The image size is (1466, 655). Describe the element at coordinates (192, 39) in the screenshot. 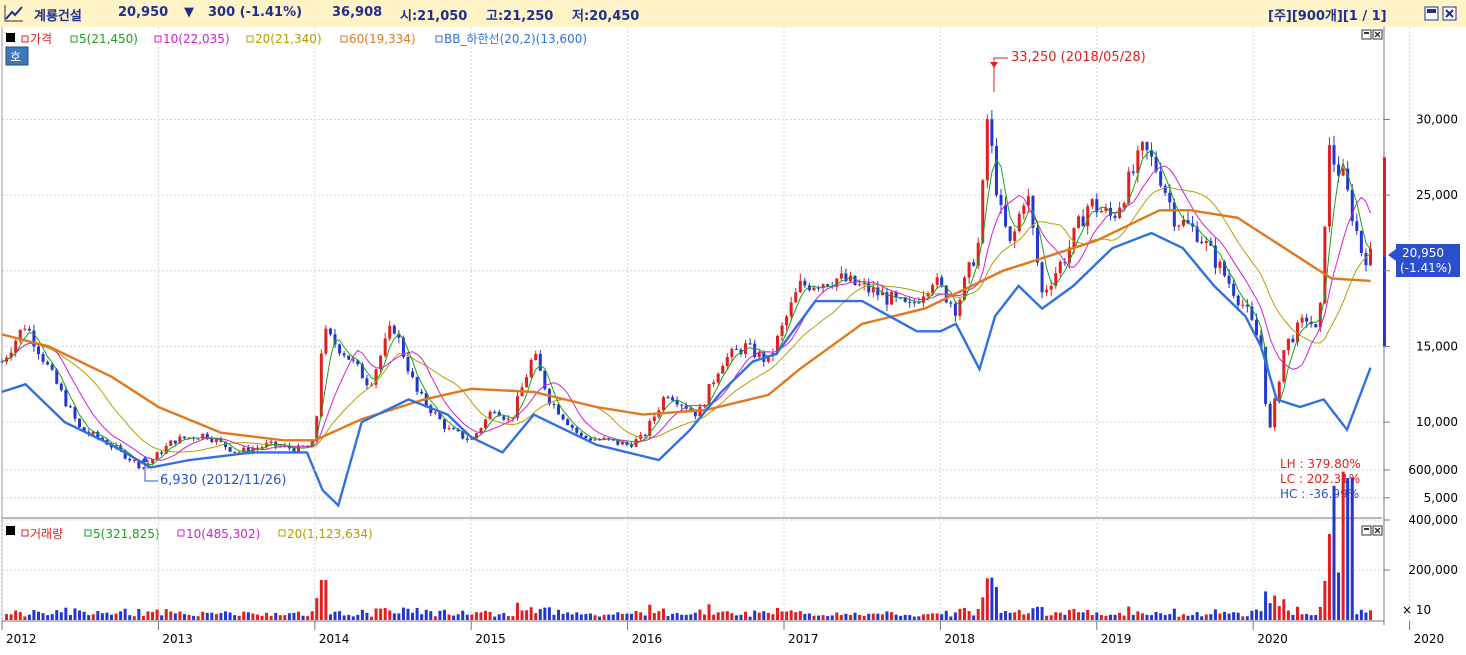

I see `price-legend-item-2: 10(22,035)` at that location.